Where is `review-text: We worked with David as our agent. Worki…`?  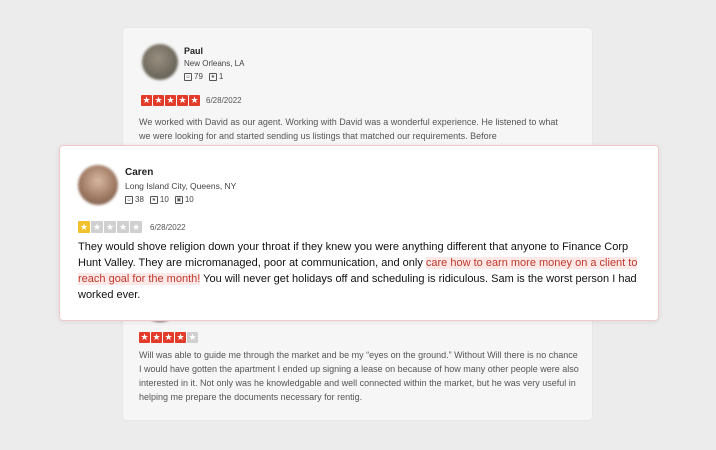 review-text: We worked with David as our agent. Worki… is located at coordinates (348, 129).